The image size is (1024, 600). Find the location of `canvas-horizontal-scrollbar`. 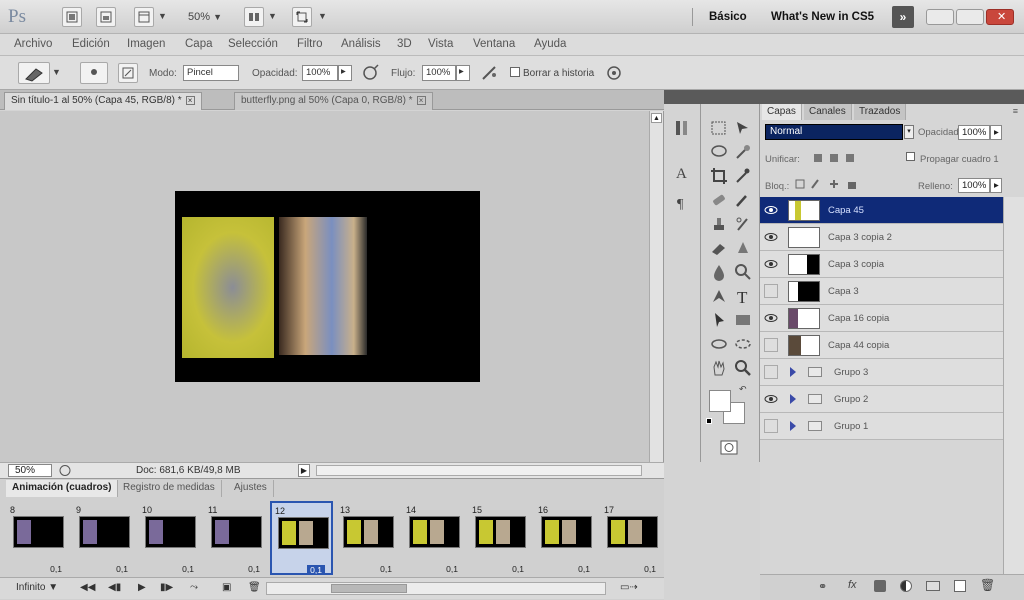

canvas-horizontal-scrollbar is located at coordinates (479, 470).